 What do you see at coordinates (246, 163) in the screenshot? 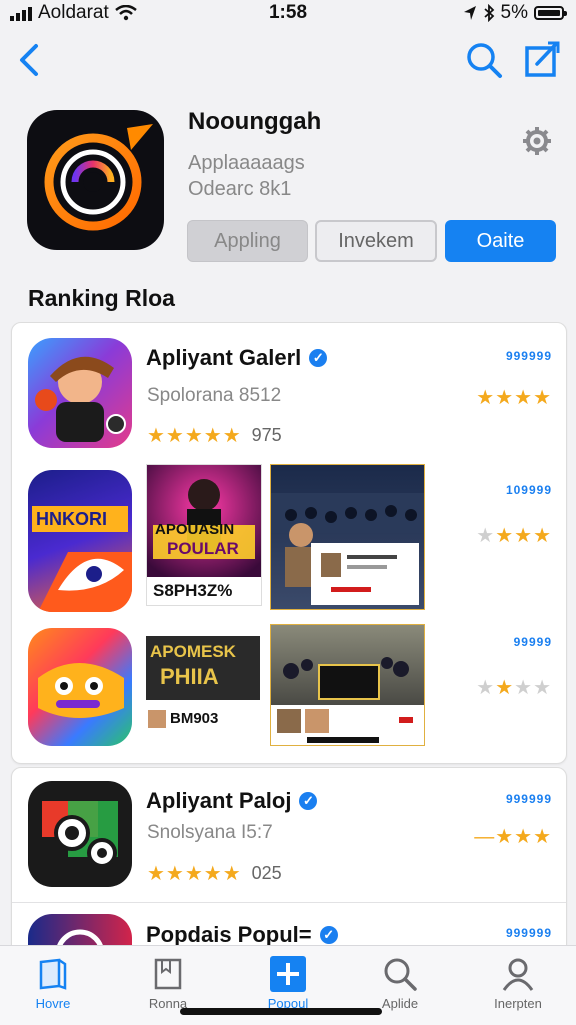
I see `app-subtitle: Applaaaaags` at bounding box center [246, 163].